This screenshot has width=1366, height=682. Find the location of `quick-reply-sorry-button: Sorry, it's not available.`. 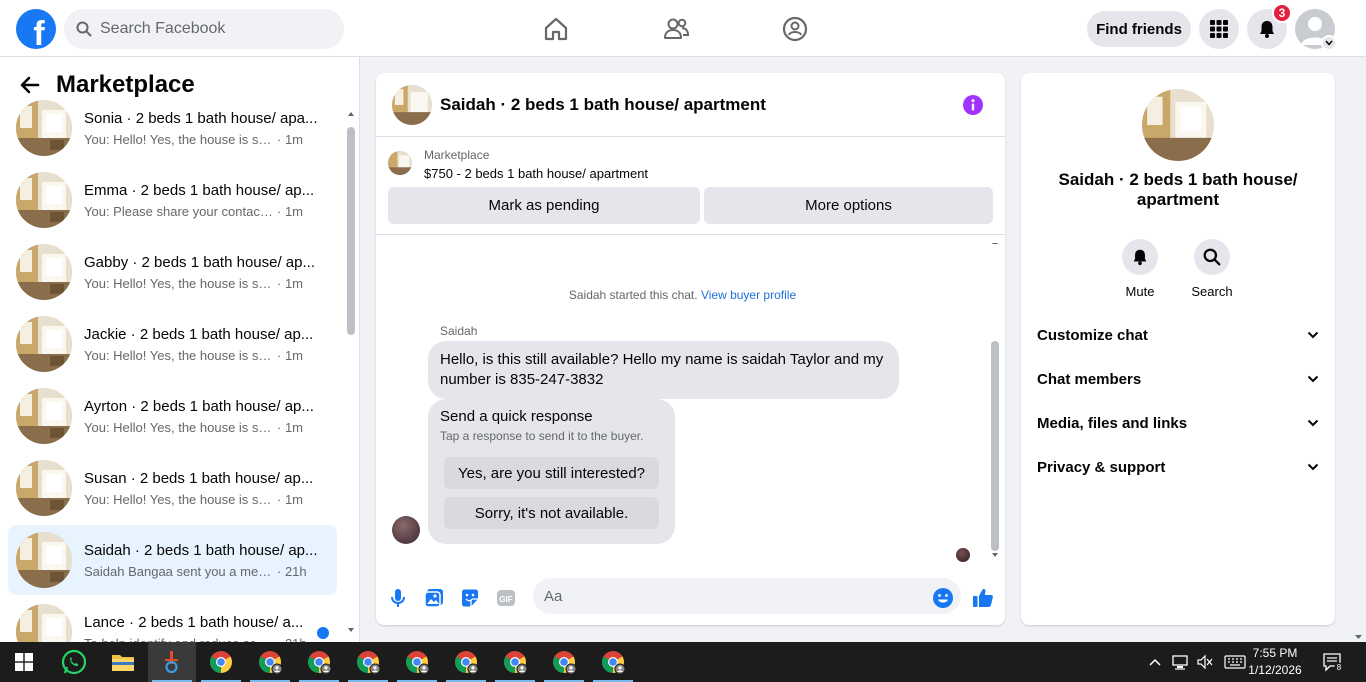

quick-reply-sorry-button: Sorry, it's not available. is located at coordinates (551, 513).